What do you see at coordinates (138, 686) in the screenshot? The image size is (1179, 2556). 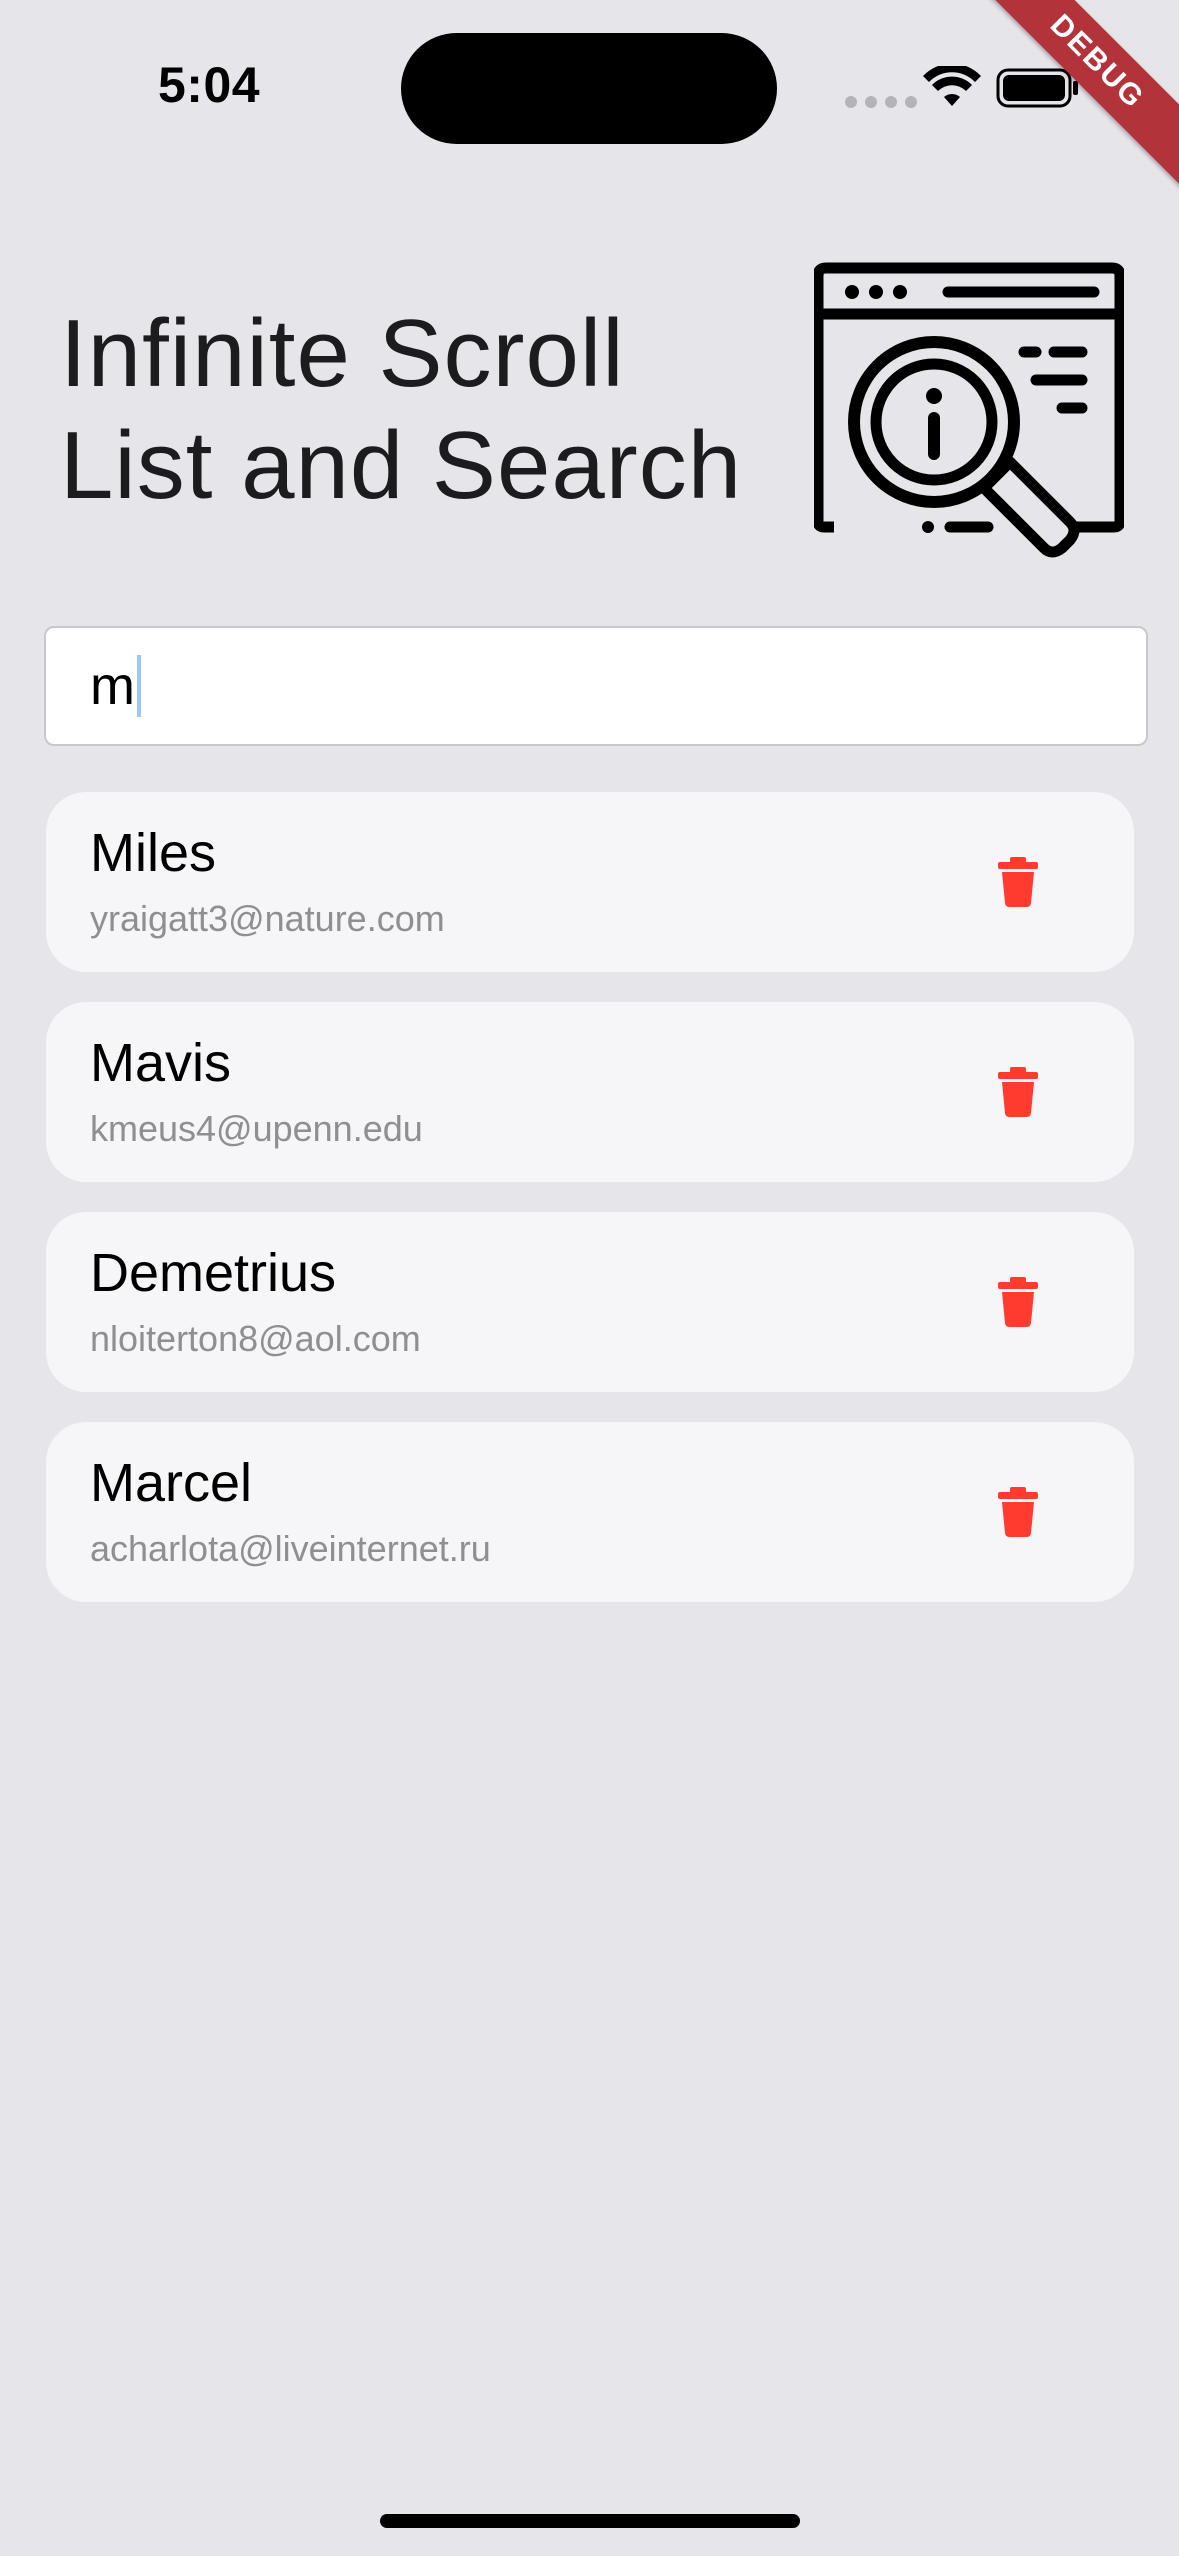 I see `text-caret` at bounding box center [138, 686].